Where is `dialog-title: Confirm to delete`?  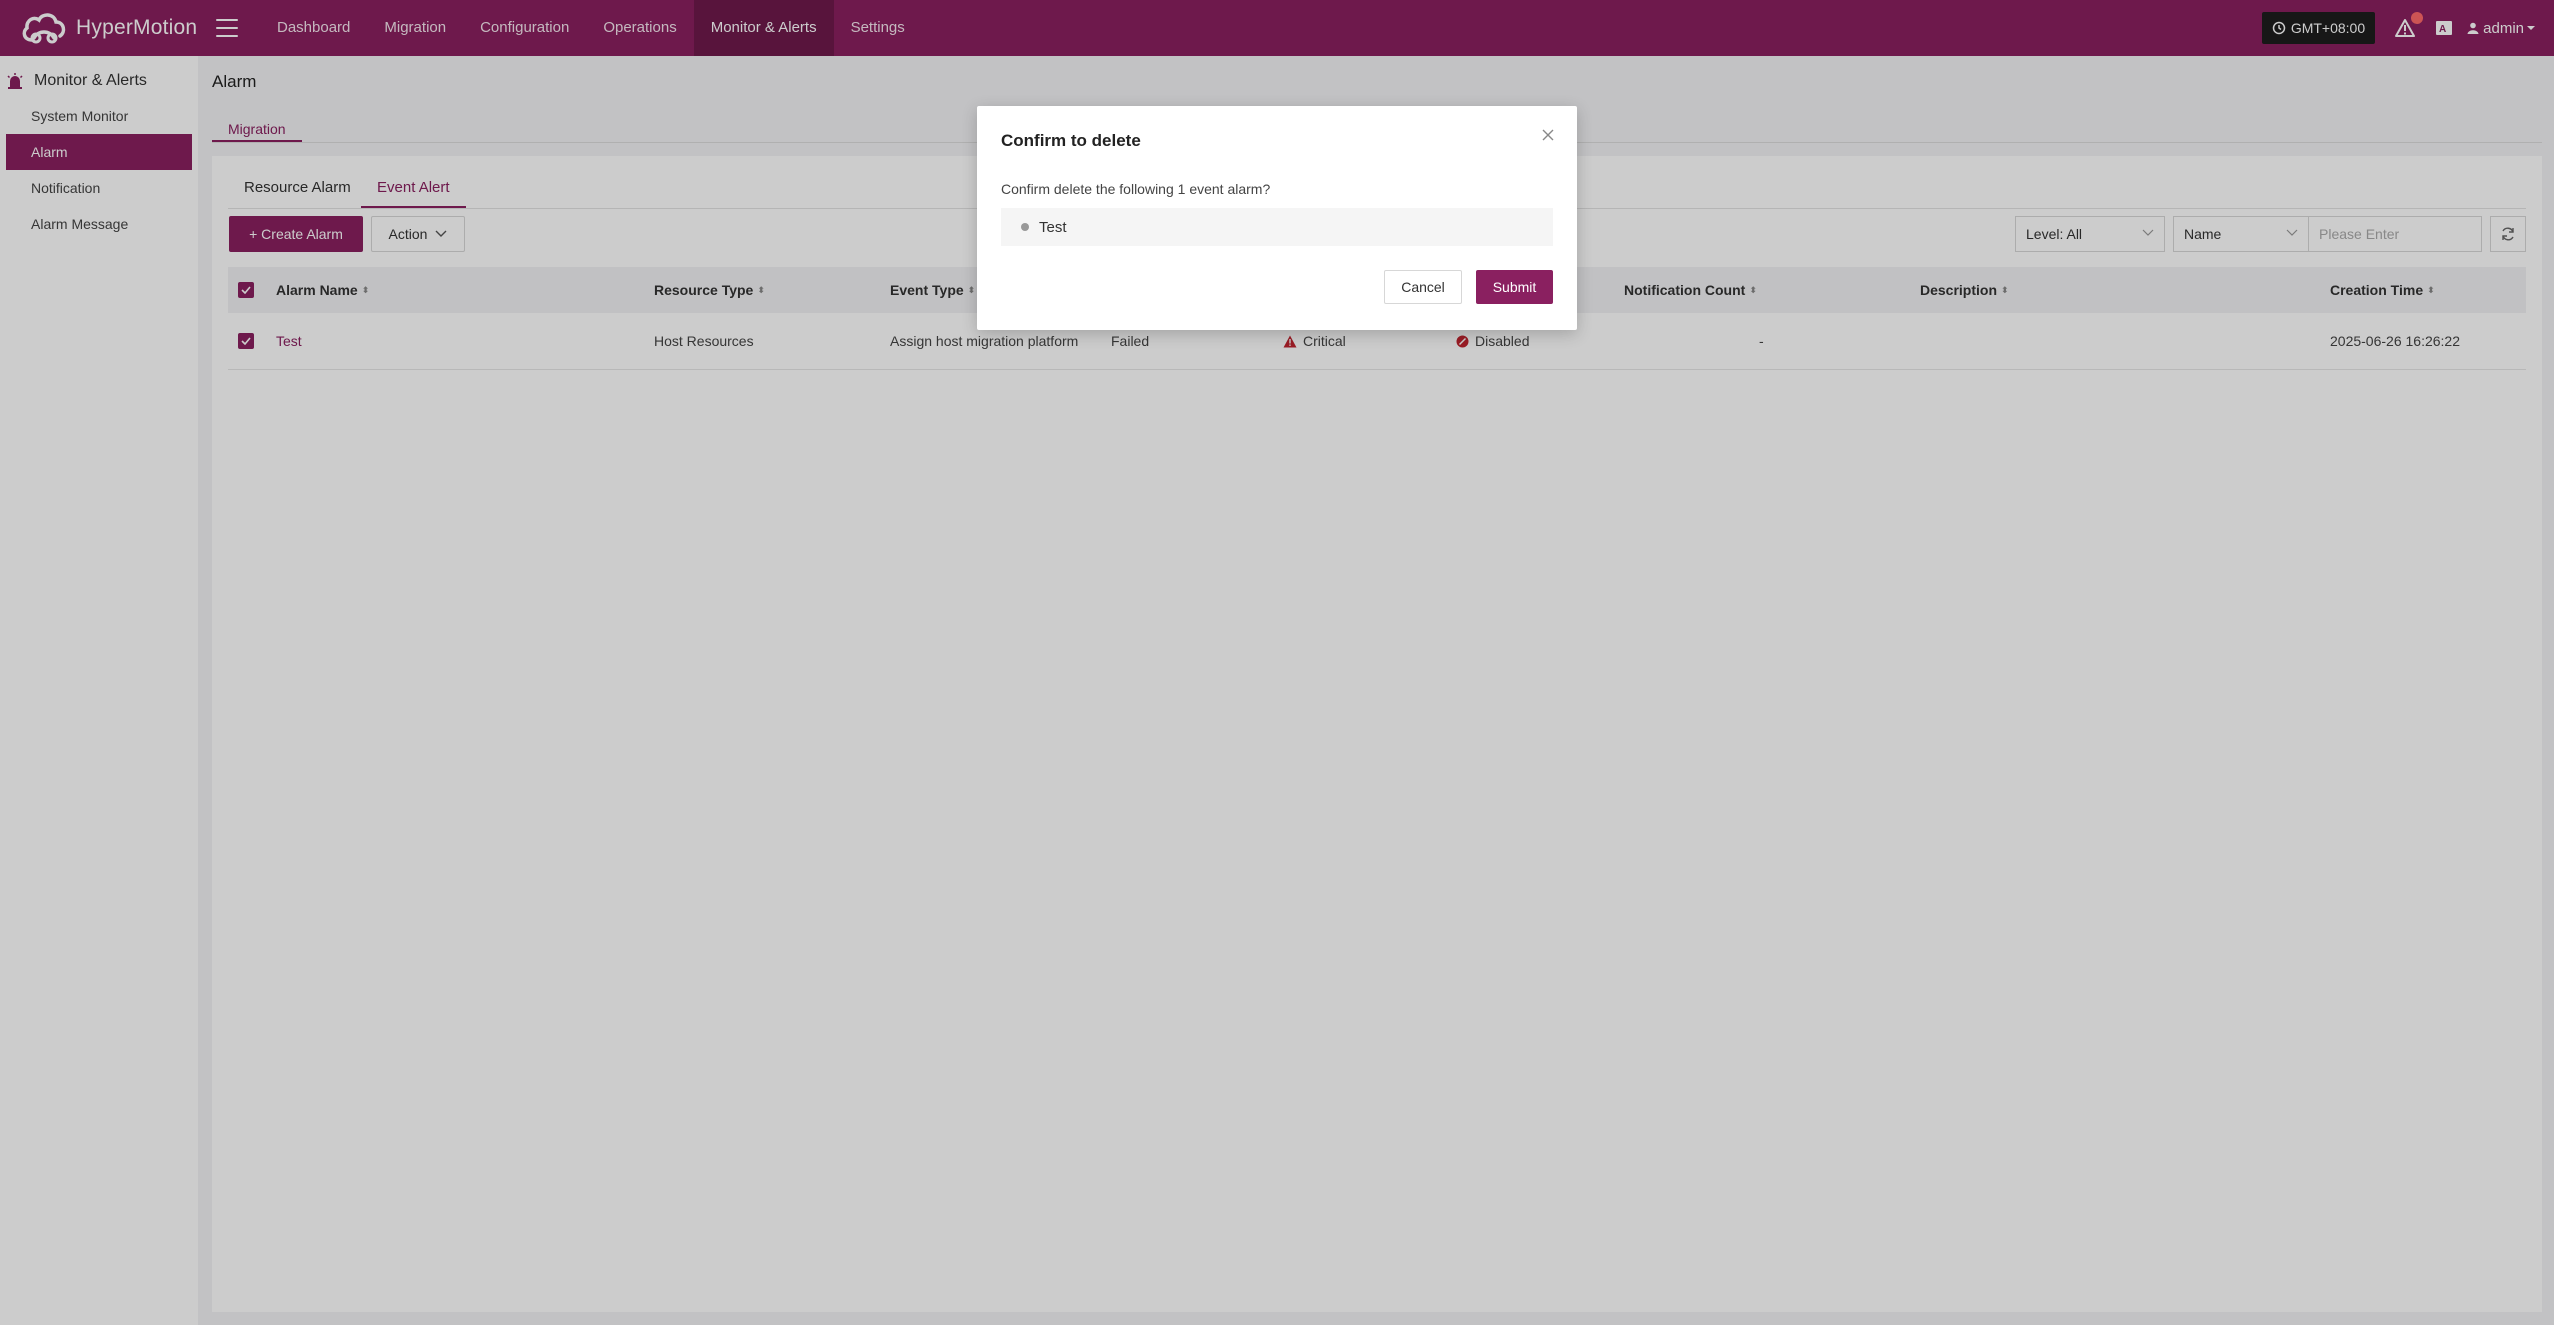
dialog-title: Confirm to delete is located at coordinates (1071, 140).